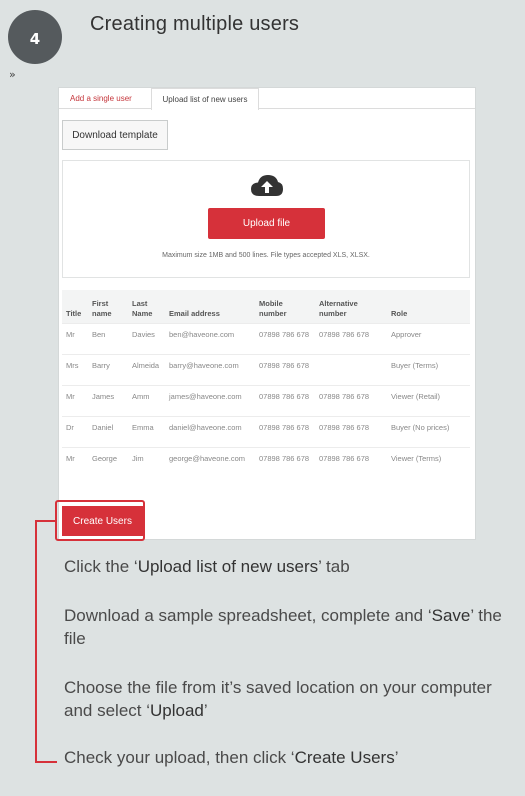 This screenshot has width=525, height=796. Describe the element at coordinates (267, 185) in the screenshot. I see `cloud-upload-icon` at that location.